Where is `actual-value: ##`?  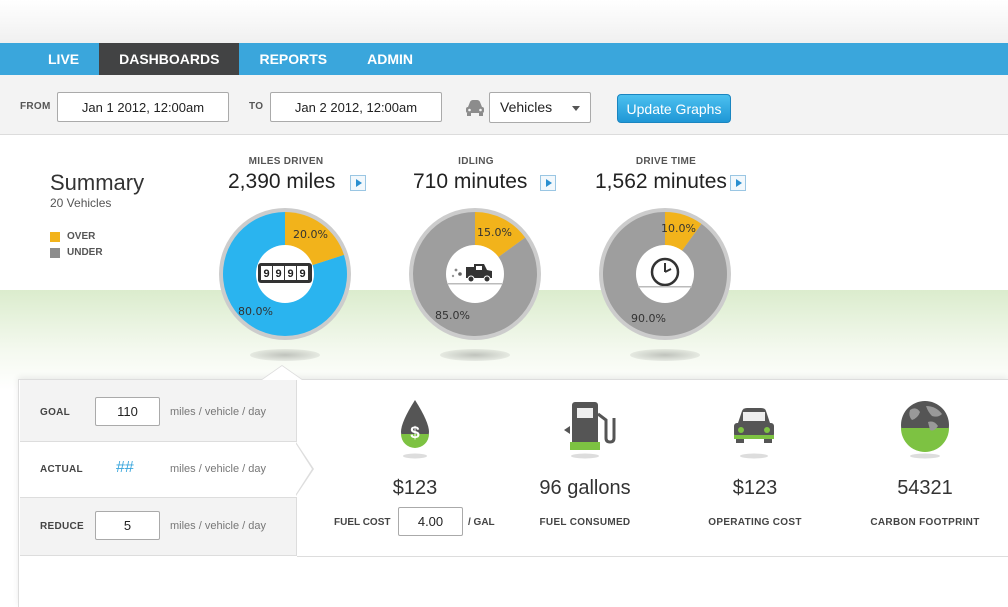 actual-value: ## is located at coordinates (125, 467).